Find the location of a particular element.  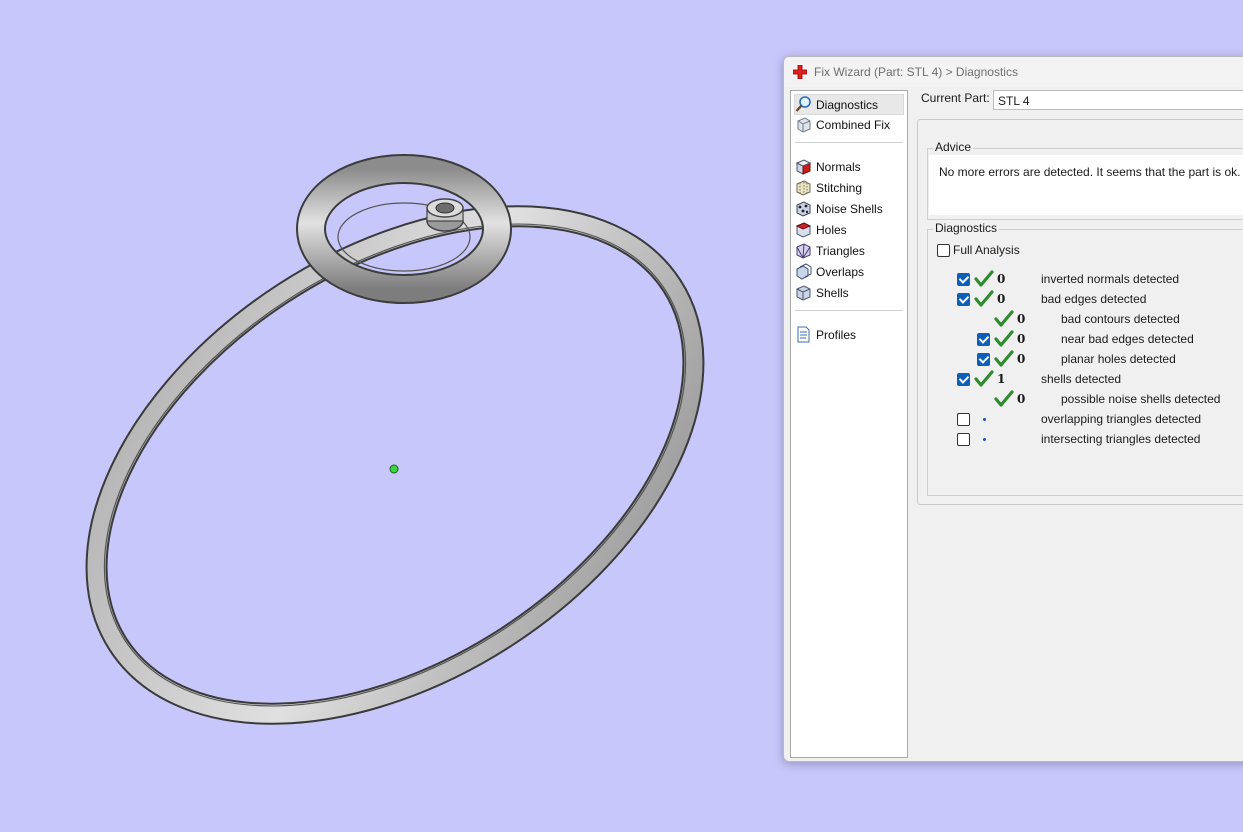

current-part-label: Current Part: is located at coordinates (955, 98).